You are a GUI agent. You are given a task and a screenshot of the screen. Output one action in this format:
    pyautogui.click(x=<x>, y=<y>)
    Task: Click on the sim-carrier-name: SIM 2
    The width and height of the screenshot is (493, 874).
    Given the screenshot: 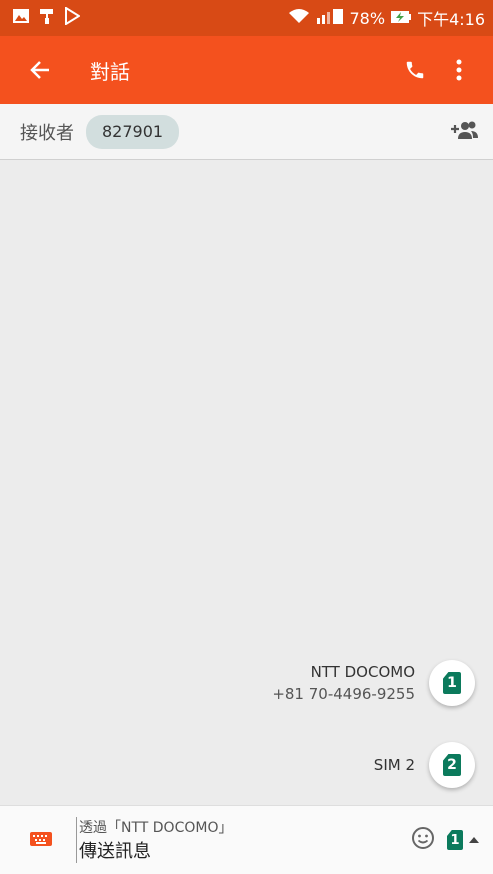 What is the action you would take?
    pyautogui.click(x=394, y=765)
    